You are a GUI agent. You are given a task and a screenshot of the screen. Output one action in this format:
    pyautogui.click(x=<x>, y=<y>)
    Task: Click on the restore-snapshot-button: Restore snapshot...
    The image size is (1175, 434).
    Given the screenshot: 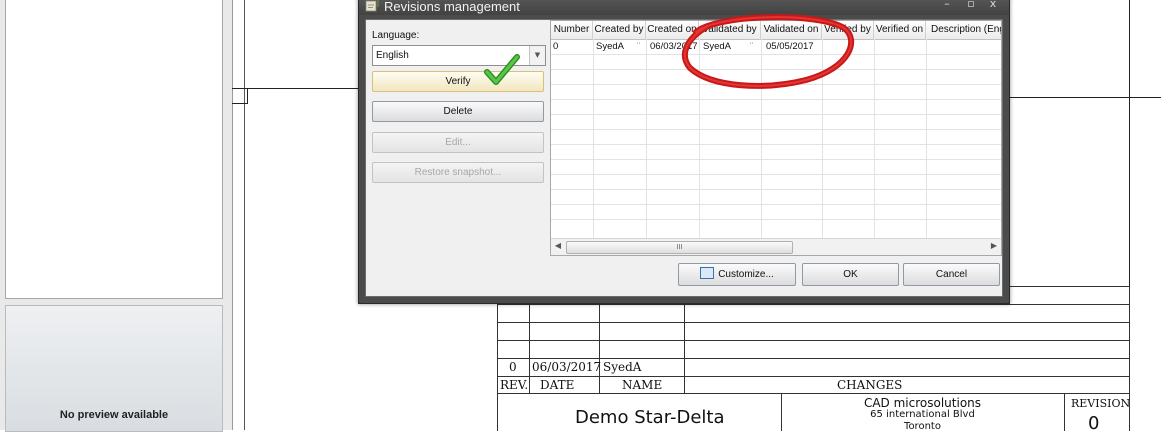 What is the action you would take?
    pyautogui.click(x=458, y=172)
    